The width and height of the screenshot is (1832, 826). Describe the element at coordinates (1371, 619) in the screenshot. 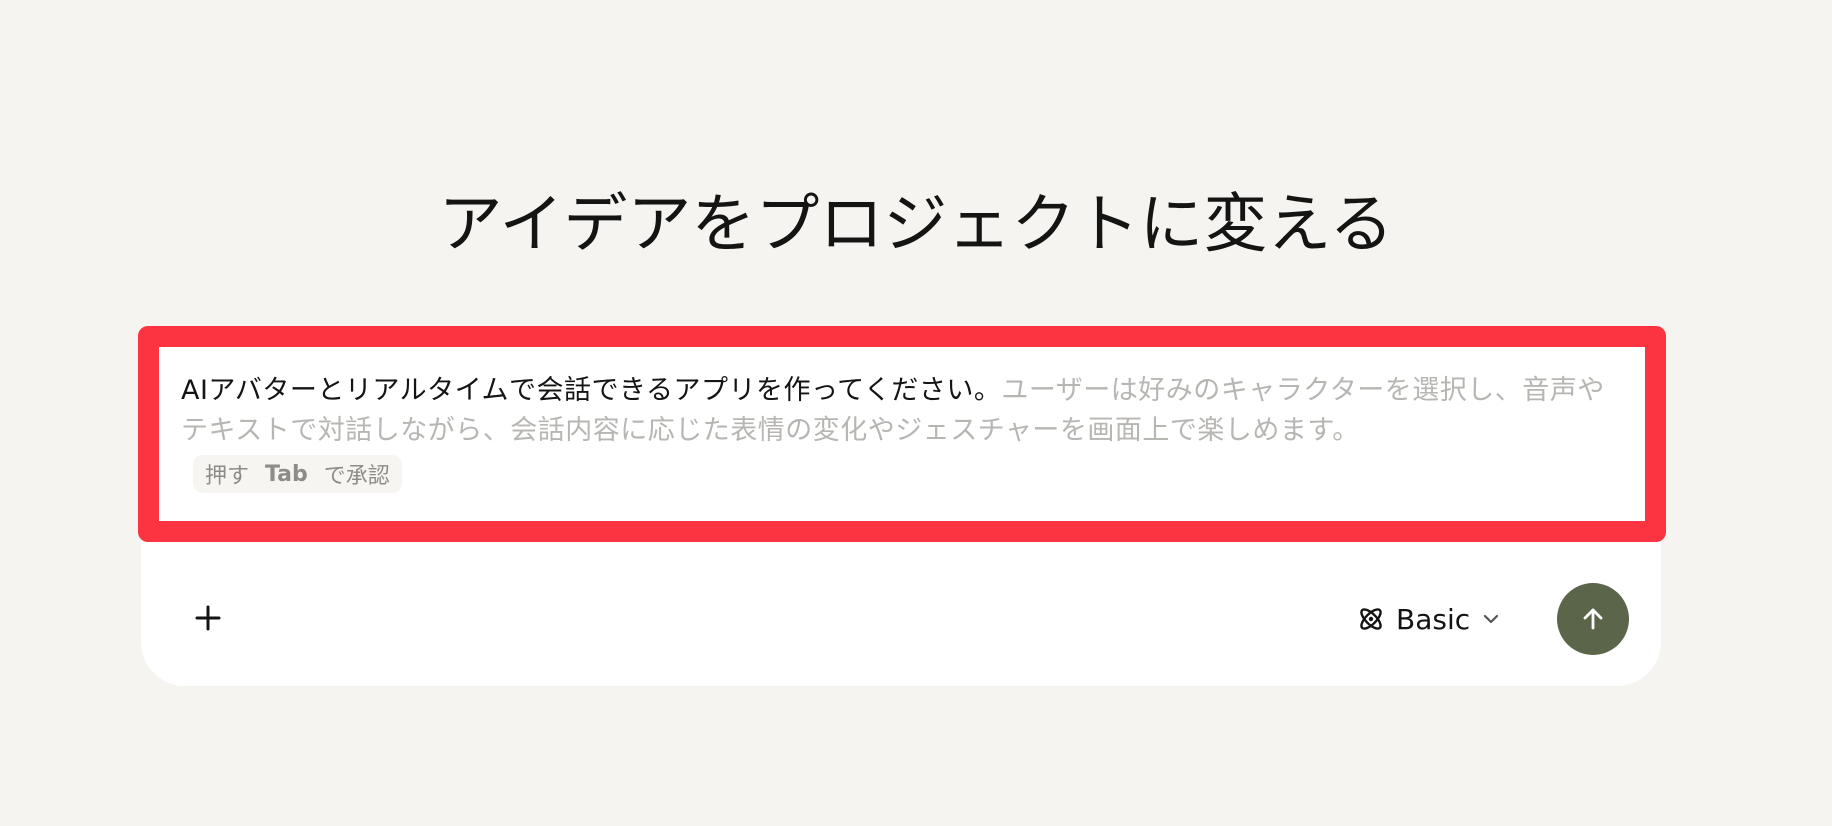

I see `atom-icon` at that location.